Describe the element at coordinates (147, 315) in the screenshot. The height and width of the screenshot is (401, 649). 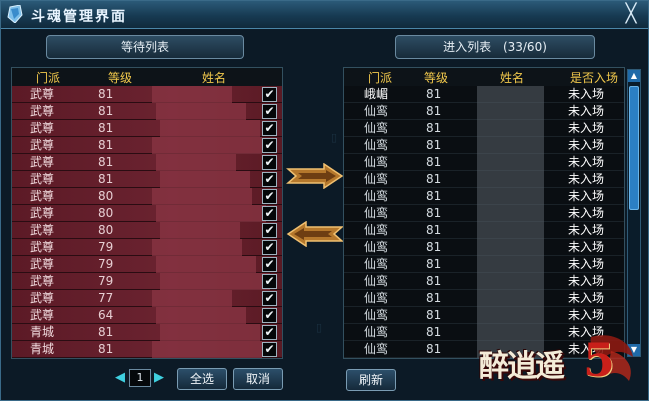
I see `waiting-list-row: 武尊 64 ✔` at that location.